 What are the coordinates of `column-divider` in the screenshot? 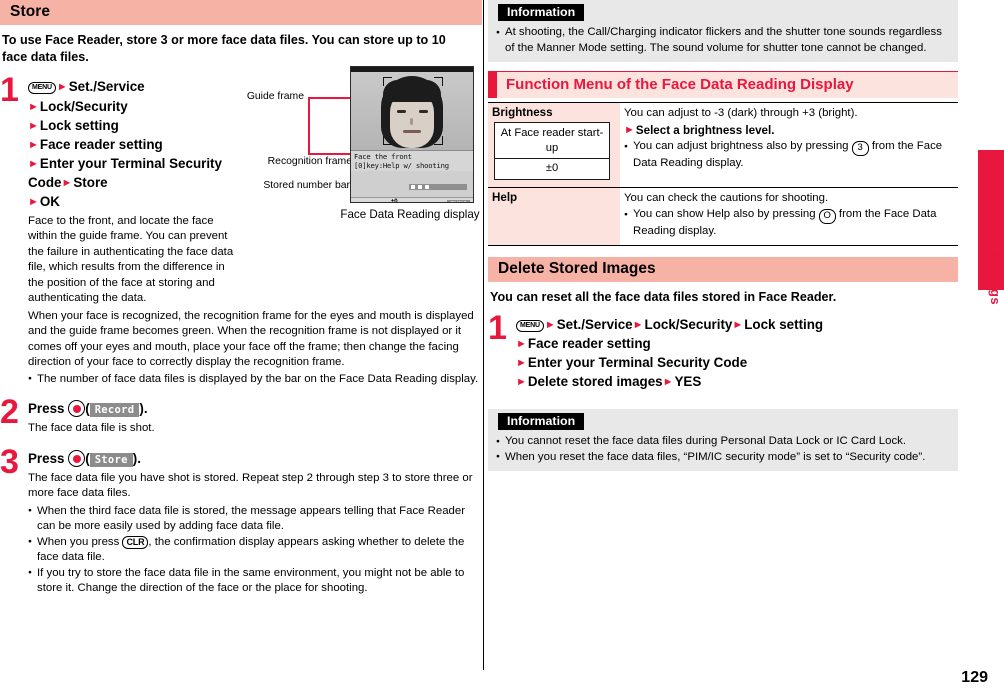 It's located at (483, 335).